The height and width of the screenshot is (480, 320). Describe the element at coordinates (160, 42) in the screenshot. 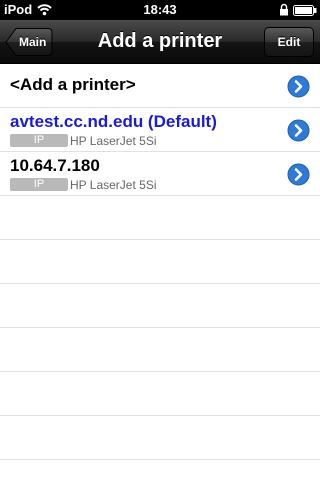

I see `navigation-bar: Main Add a printer Edit` at that location.